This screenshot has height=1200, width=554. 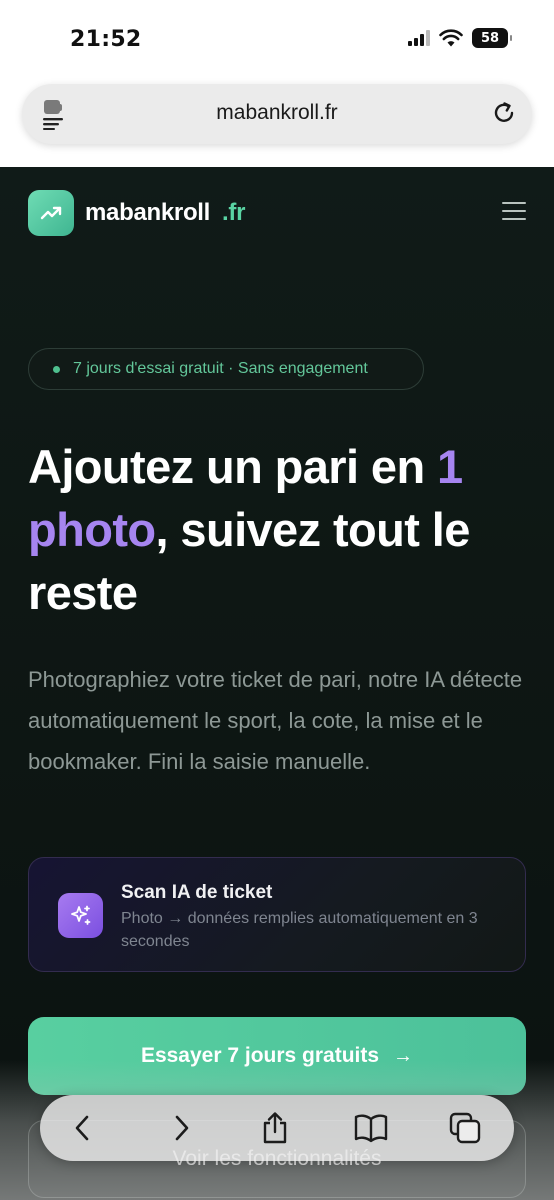 I want to click on brand-text: mabankroll, so click(x=148, y=212).